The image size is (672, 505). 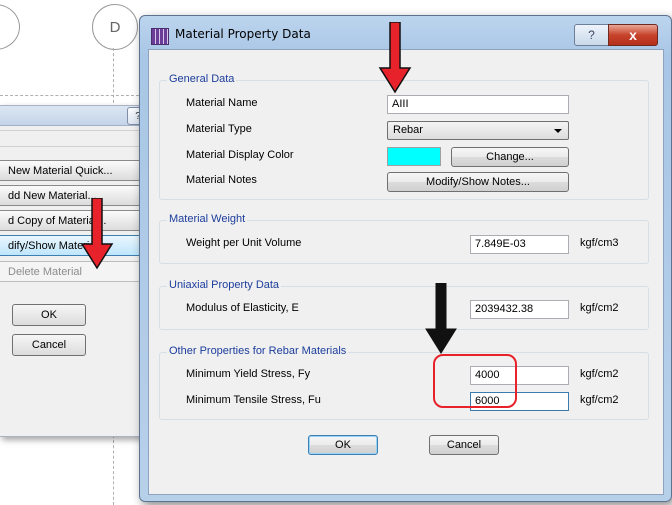 What do you see at coordinates (599, 243) in the screenshot?
I see `weight-unit: kgf/cm3` at bounding box center [599, 243].